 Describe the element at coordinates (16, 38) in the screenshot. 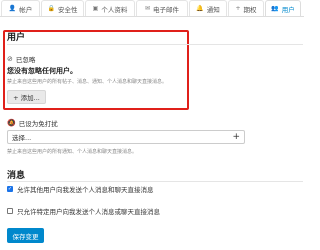

I see `users-section-title: 用户` at that location.